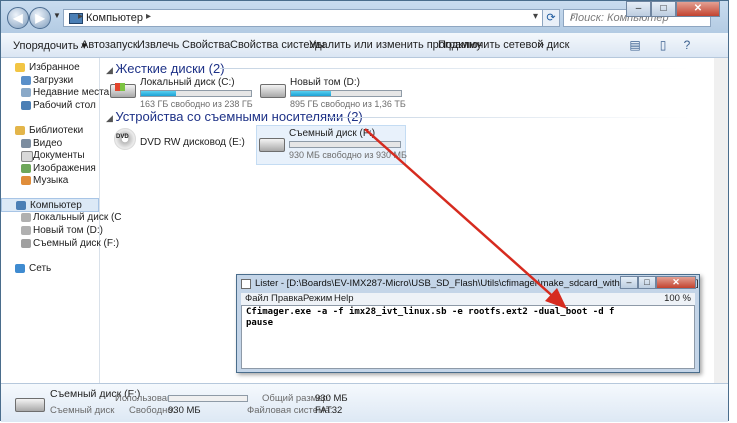 This screenshot has height=423, width=737. Describe the element at coordinates (26, 168) in the screenshot. I see `pictures-icon` at that location.